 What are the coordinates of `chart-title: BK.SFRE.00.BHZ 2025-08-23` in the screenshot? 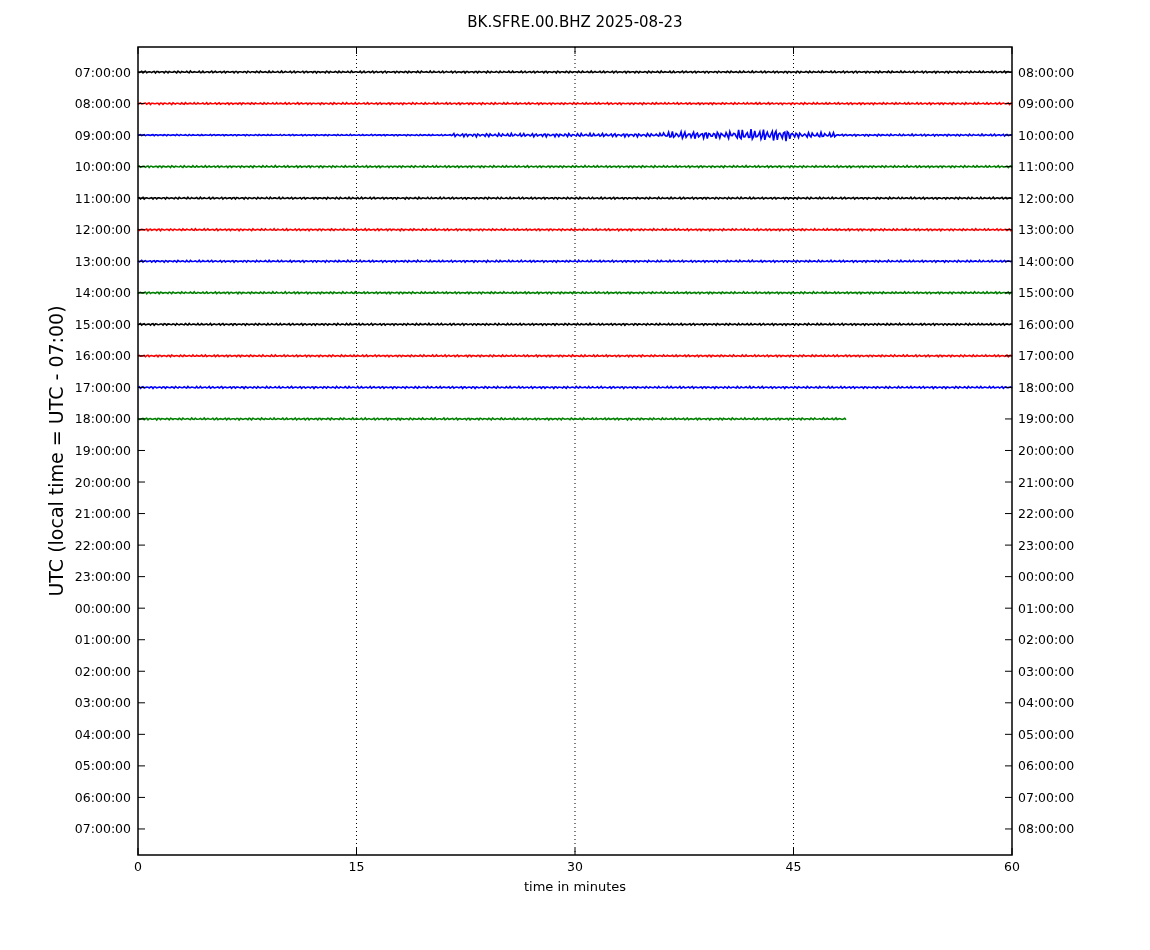 It's located at (575, 22).